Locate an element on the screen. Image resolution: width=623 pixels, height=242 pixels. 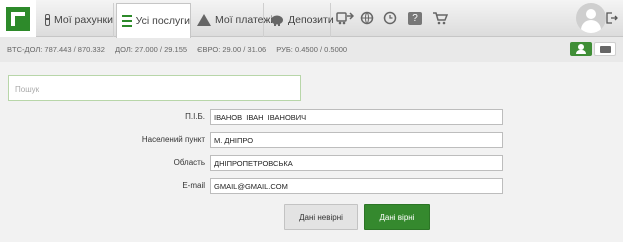
house-icon is located at coordinates (204, 20).